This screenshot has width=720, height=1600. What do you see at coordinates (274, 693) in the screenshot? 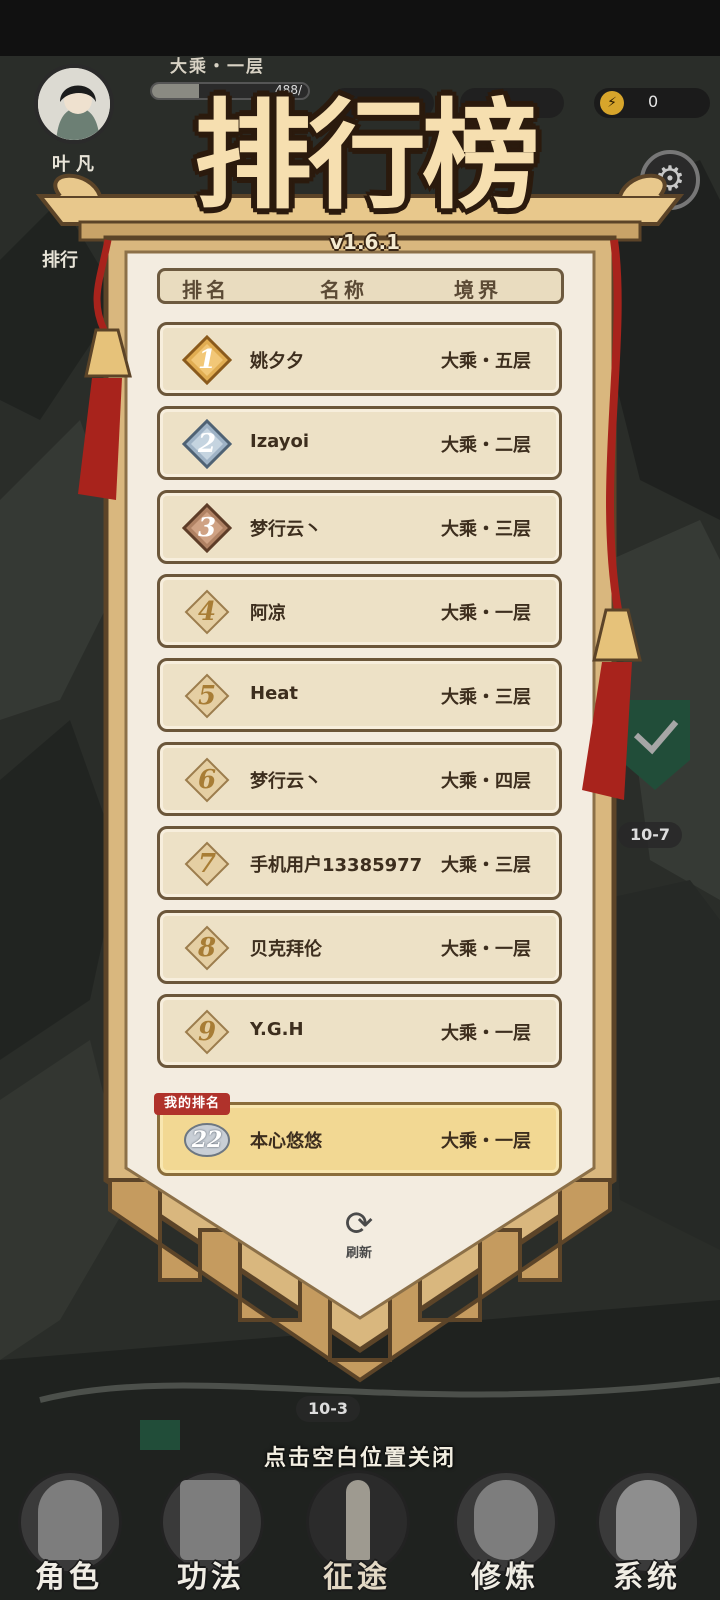
I see `player-name-cell: Heat` at bounding box center [274, 693].